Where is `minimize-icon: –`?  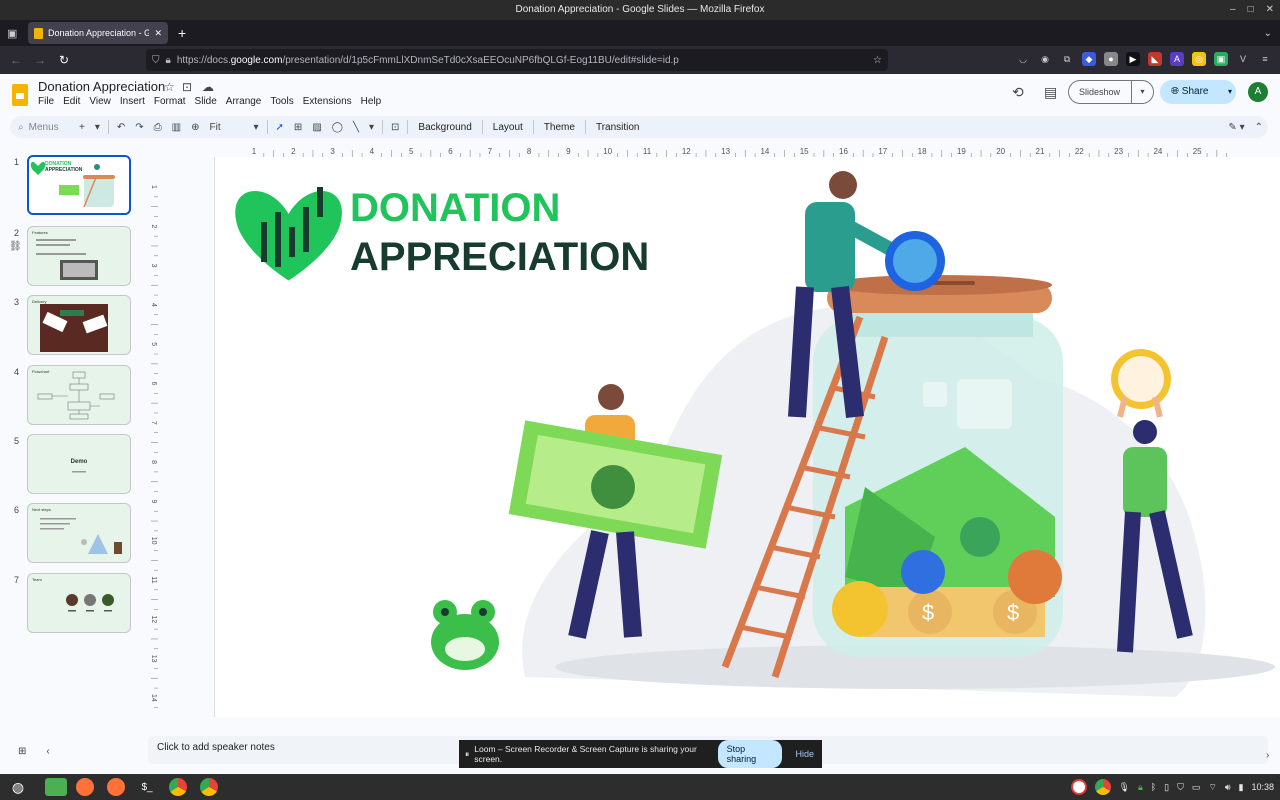 minimize-icon: – is located at coordinates (1233, 10).